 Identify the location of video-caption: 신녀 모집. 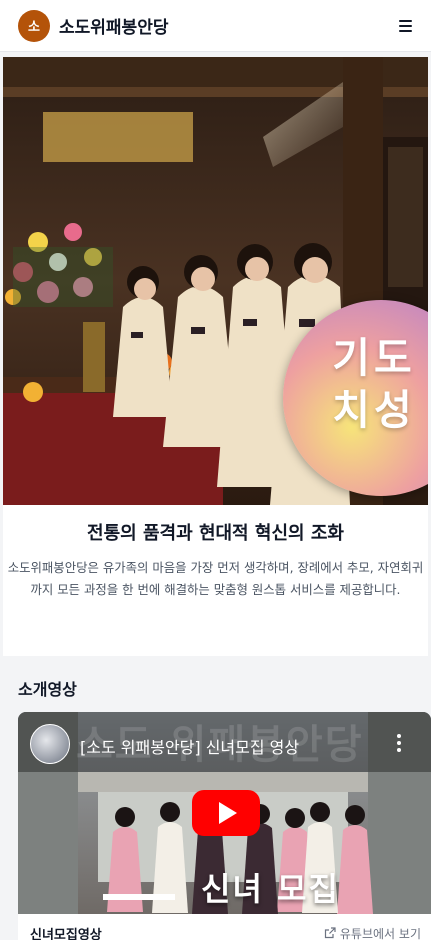
(270, 889).